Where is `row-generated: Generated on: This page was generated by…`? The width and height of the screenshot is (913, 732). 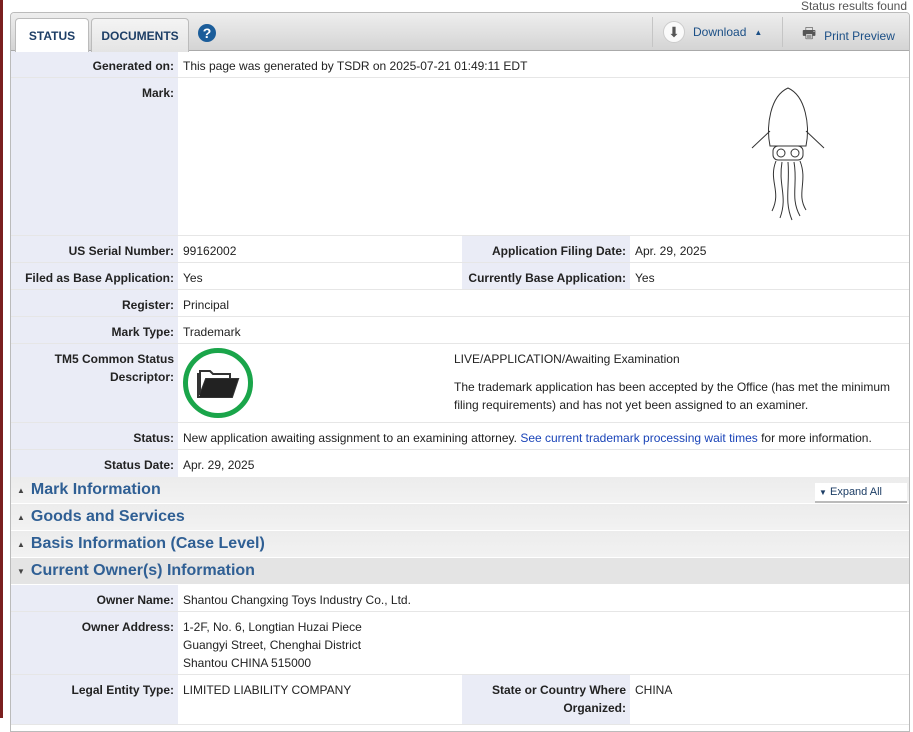
row-generated: Generated on: This page was generated by… is located at coordinates (460, 64).